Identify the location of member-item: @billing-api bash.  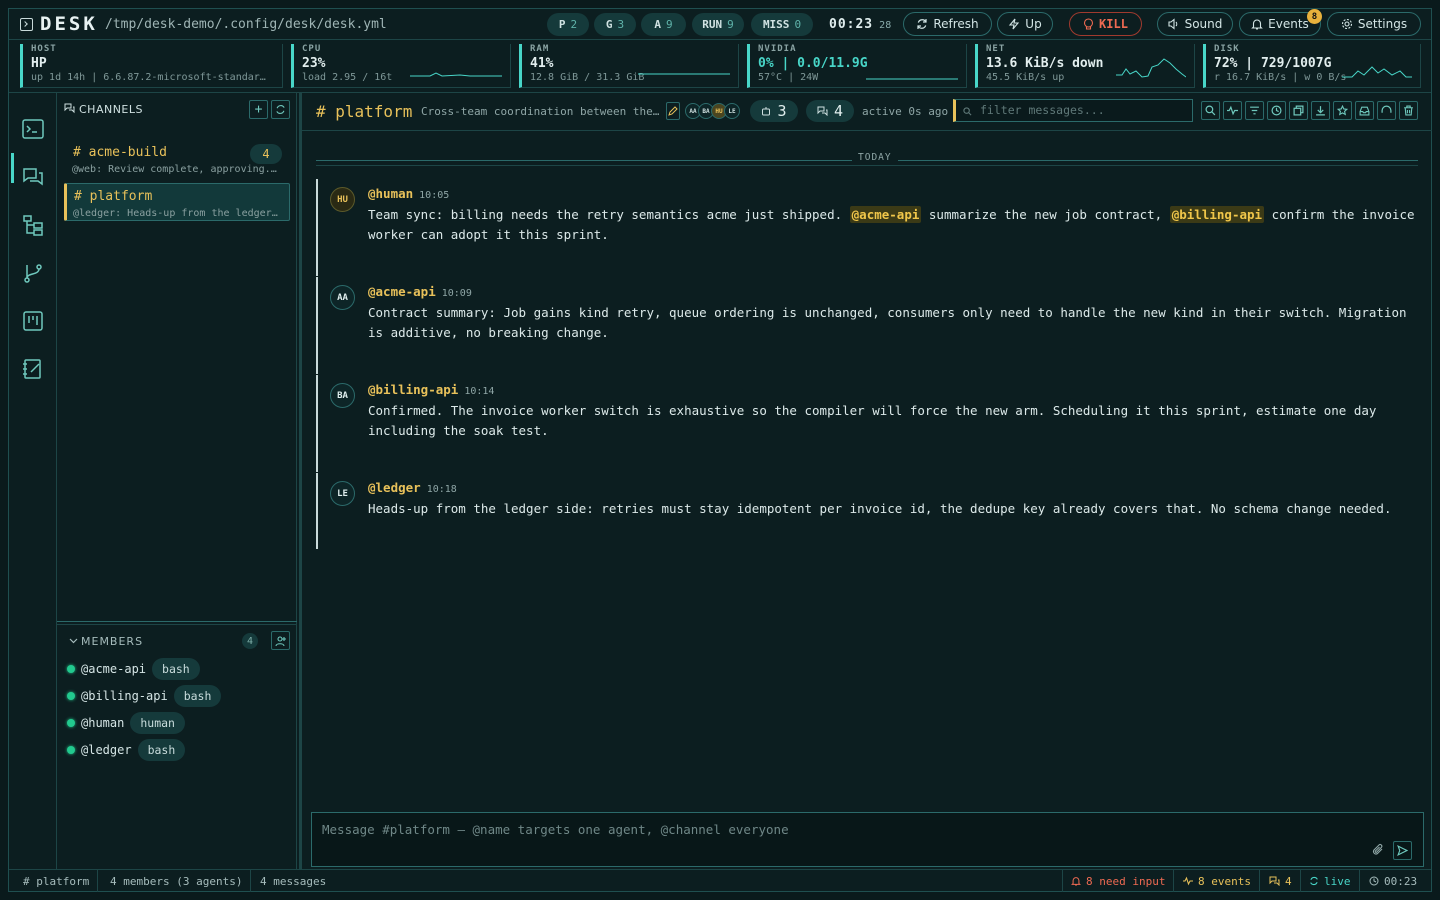
(144, 696).